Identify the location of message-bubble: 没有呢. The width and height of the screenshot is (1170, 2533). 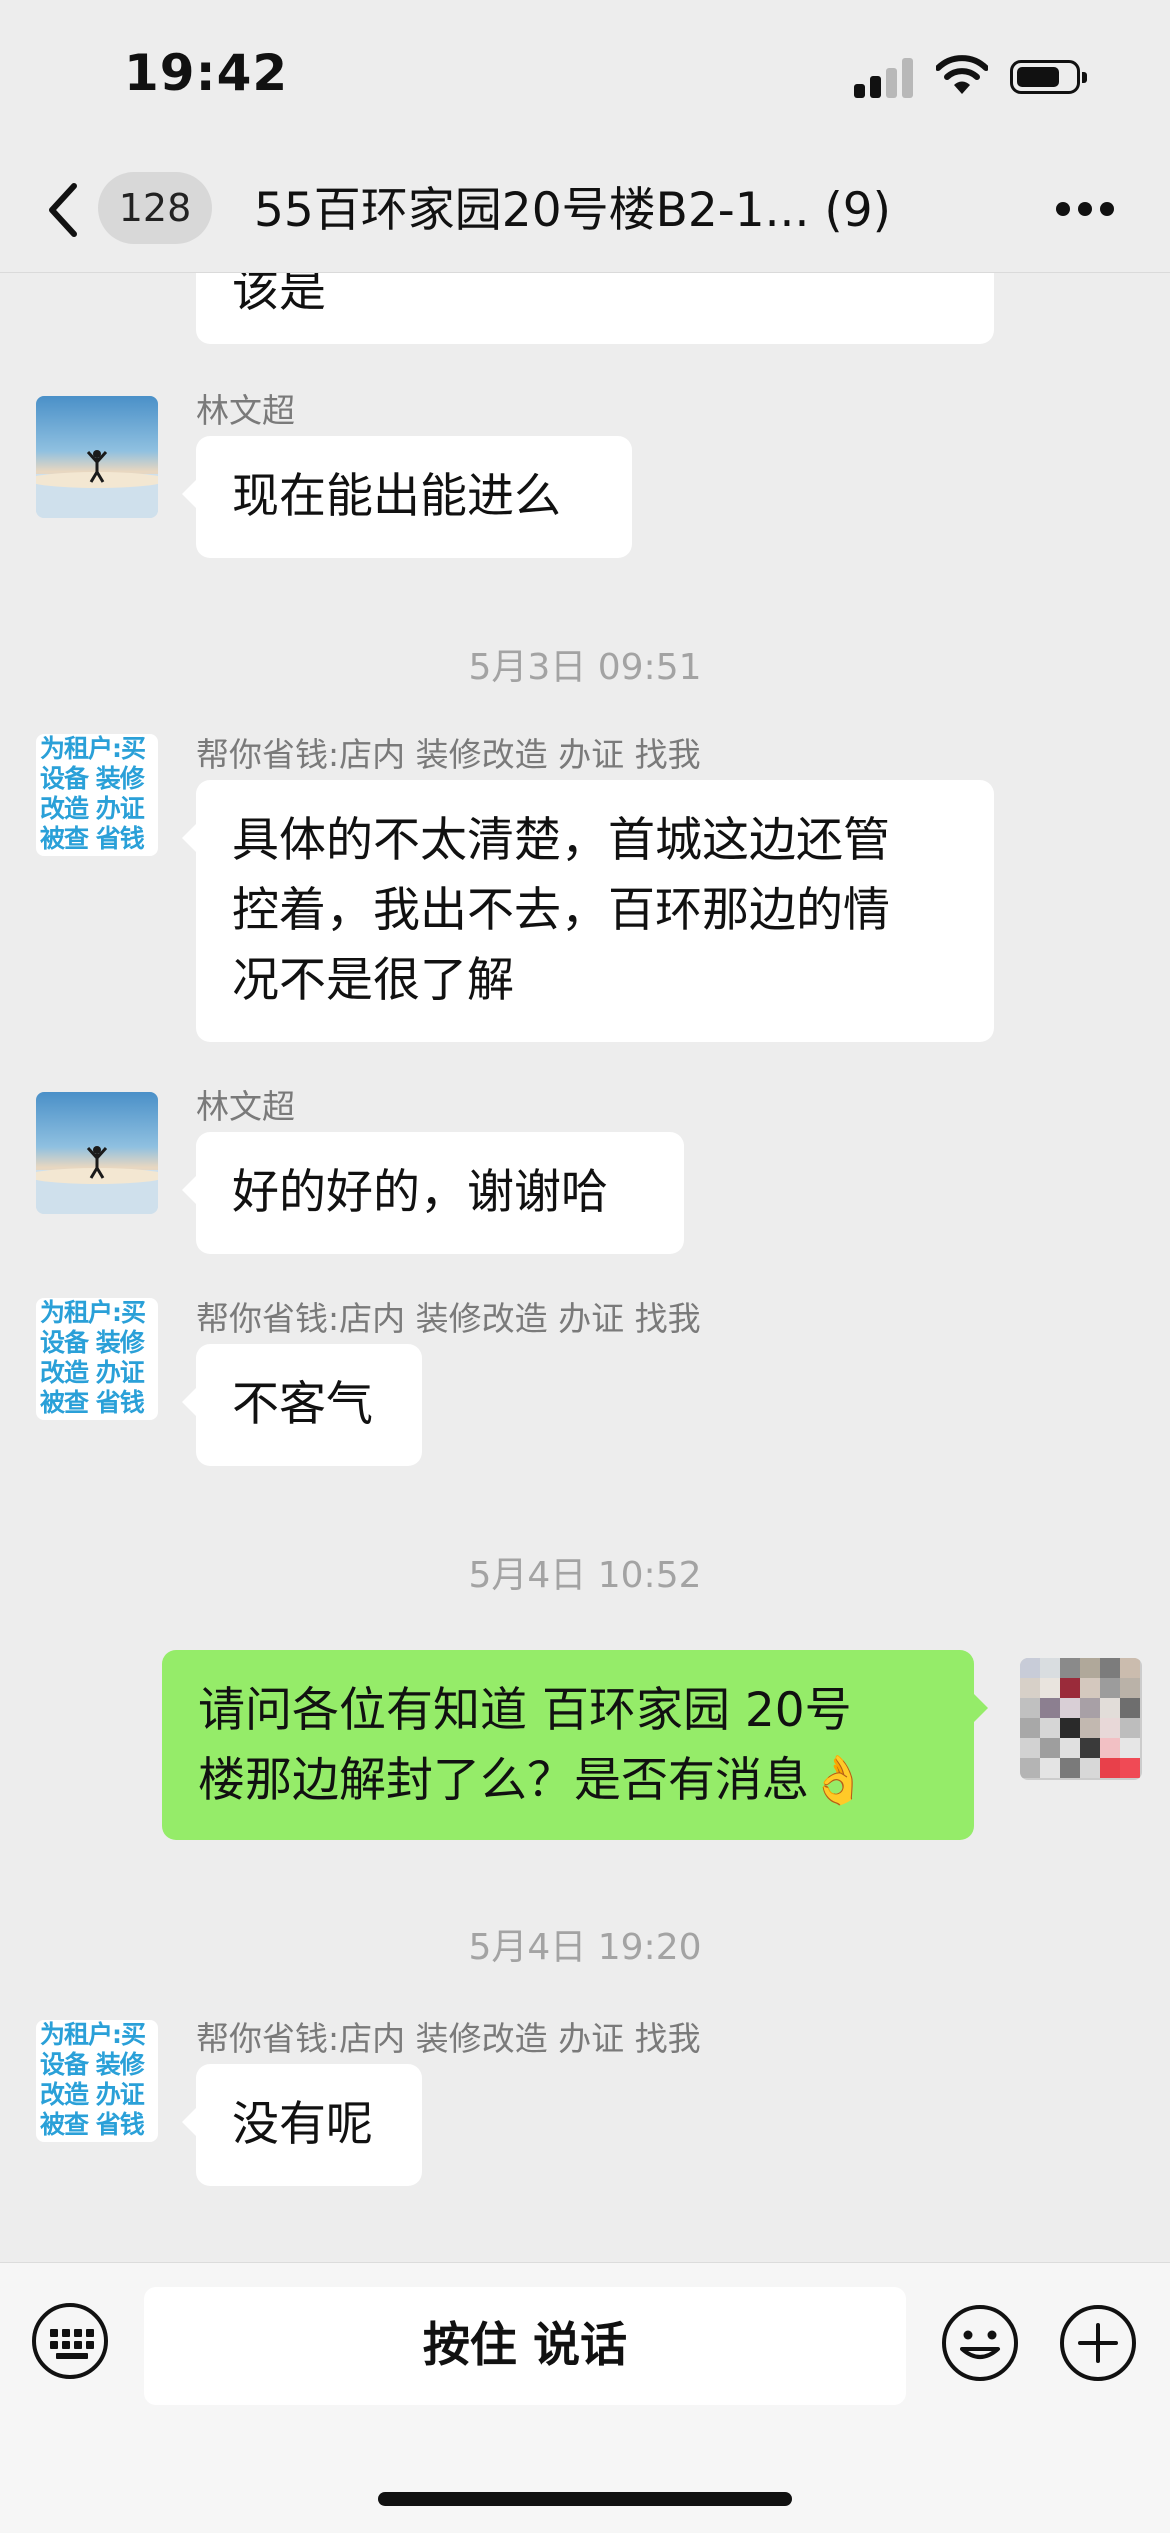
(302, 2125).